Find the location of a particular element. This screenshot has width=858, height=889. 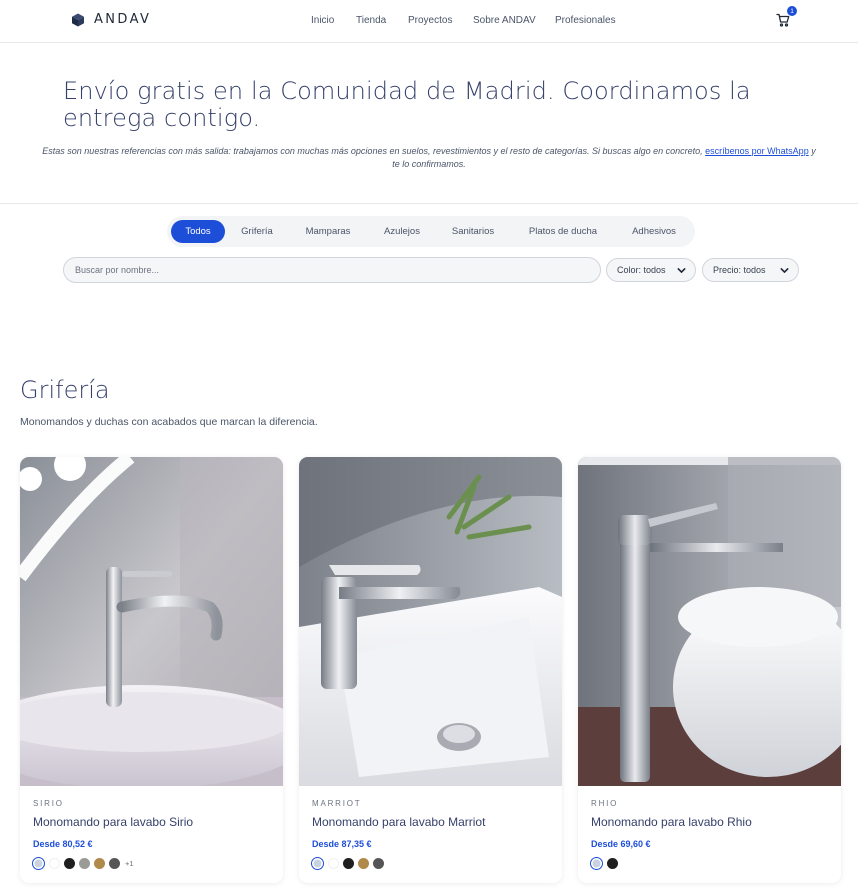

tab-mamparas: Mamparas is located at coordinates (328, 231).